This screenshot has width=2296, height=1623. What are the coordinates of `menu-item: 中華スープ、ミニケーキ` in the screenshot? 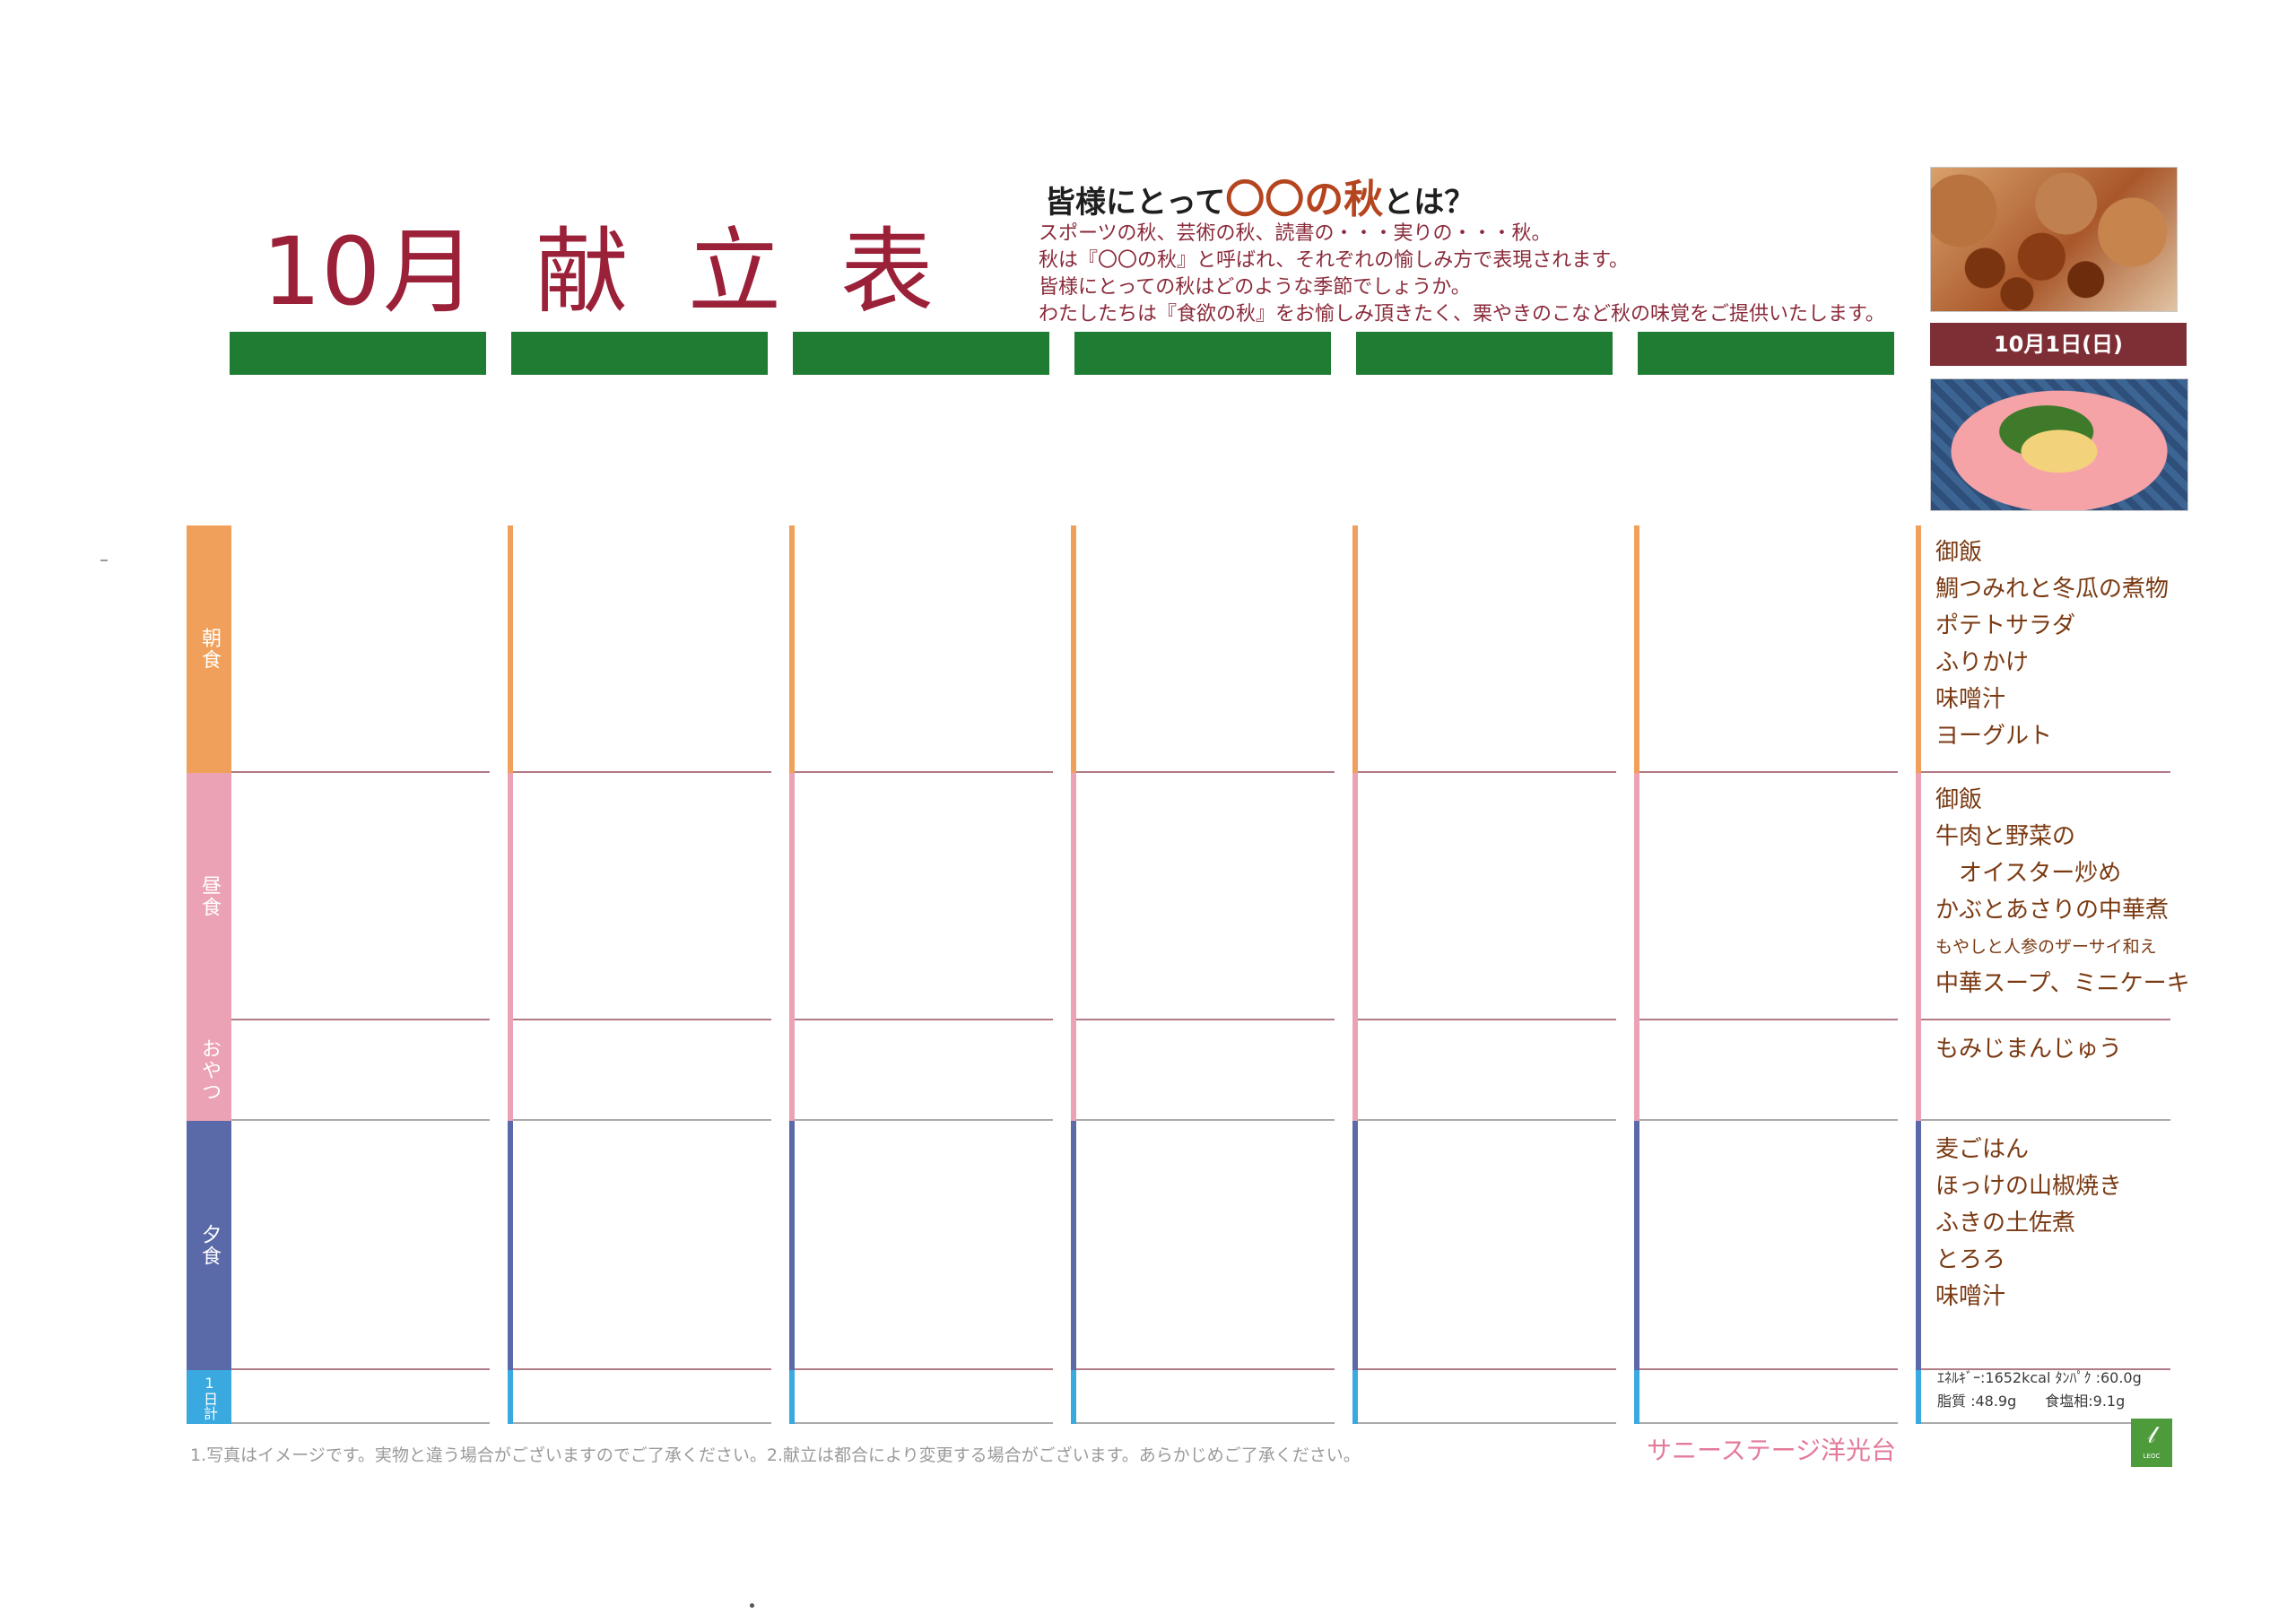 It's located at (2062, 983).